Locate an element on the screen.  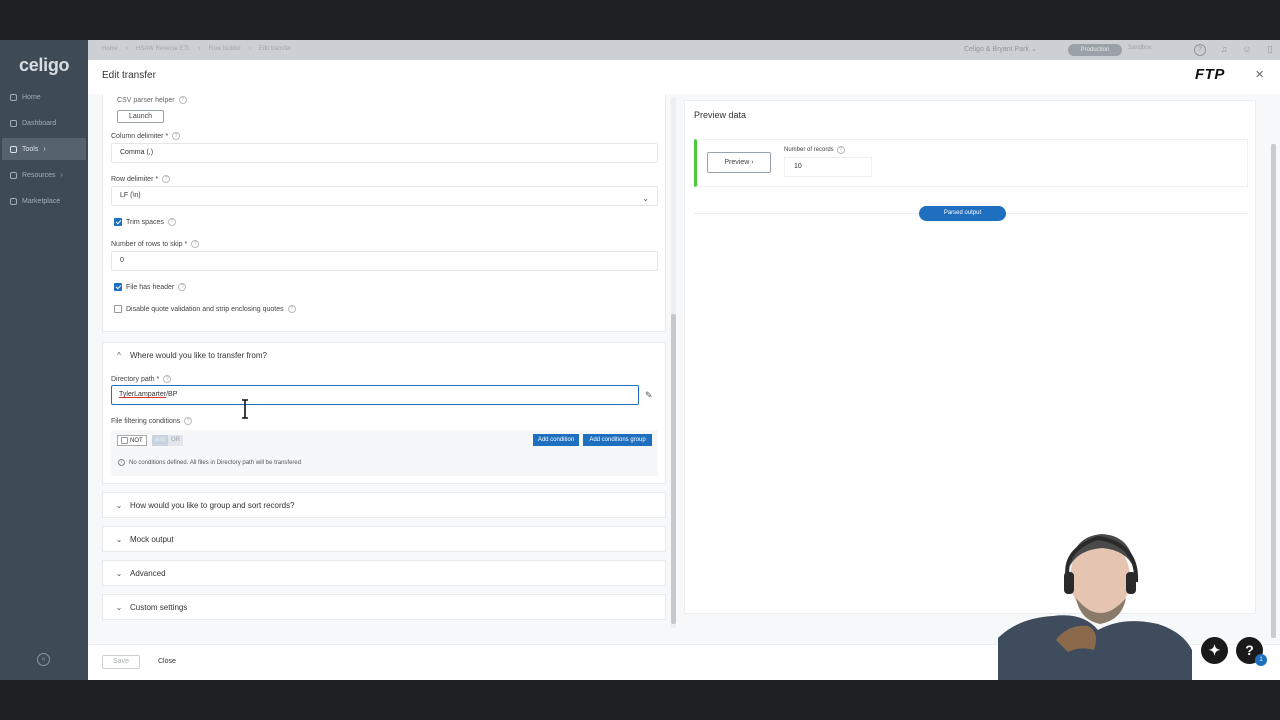
and-or-toggle: and OR is located at coordinates (168, 440).